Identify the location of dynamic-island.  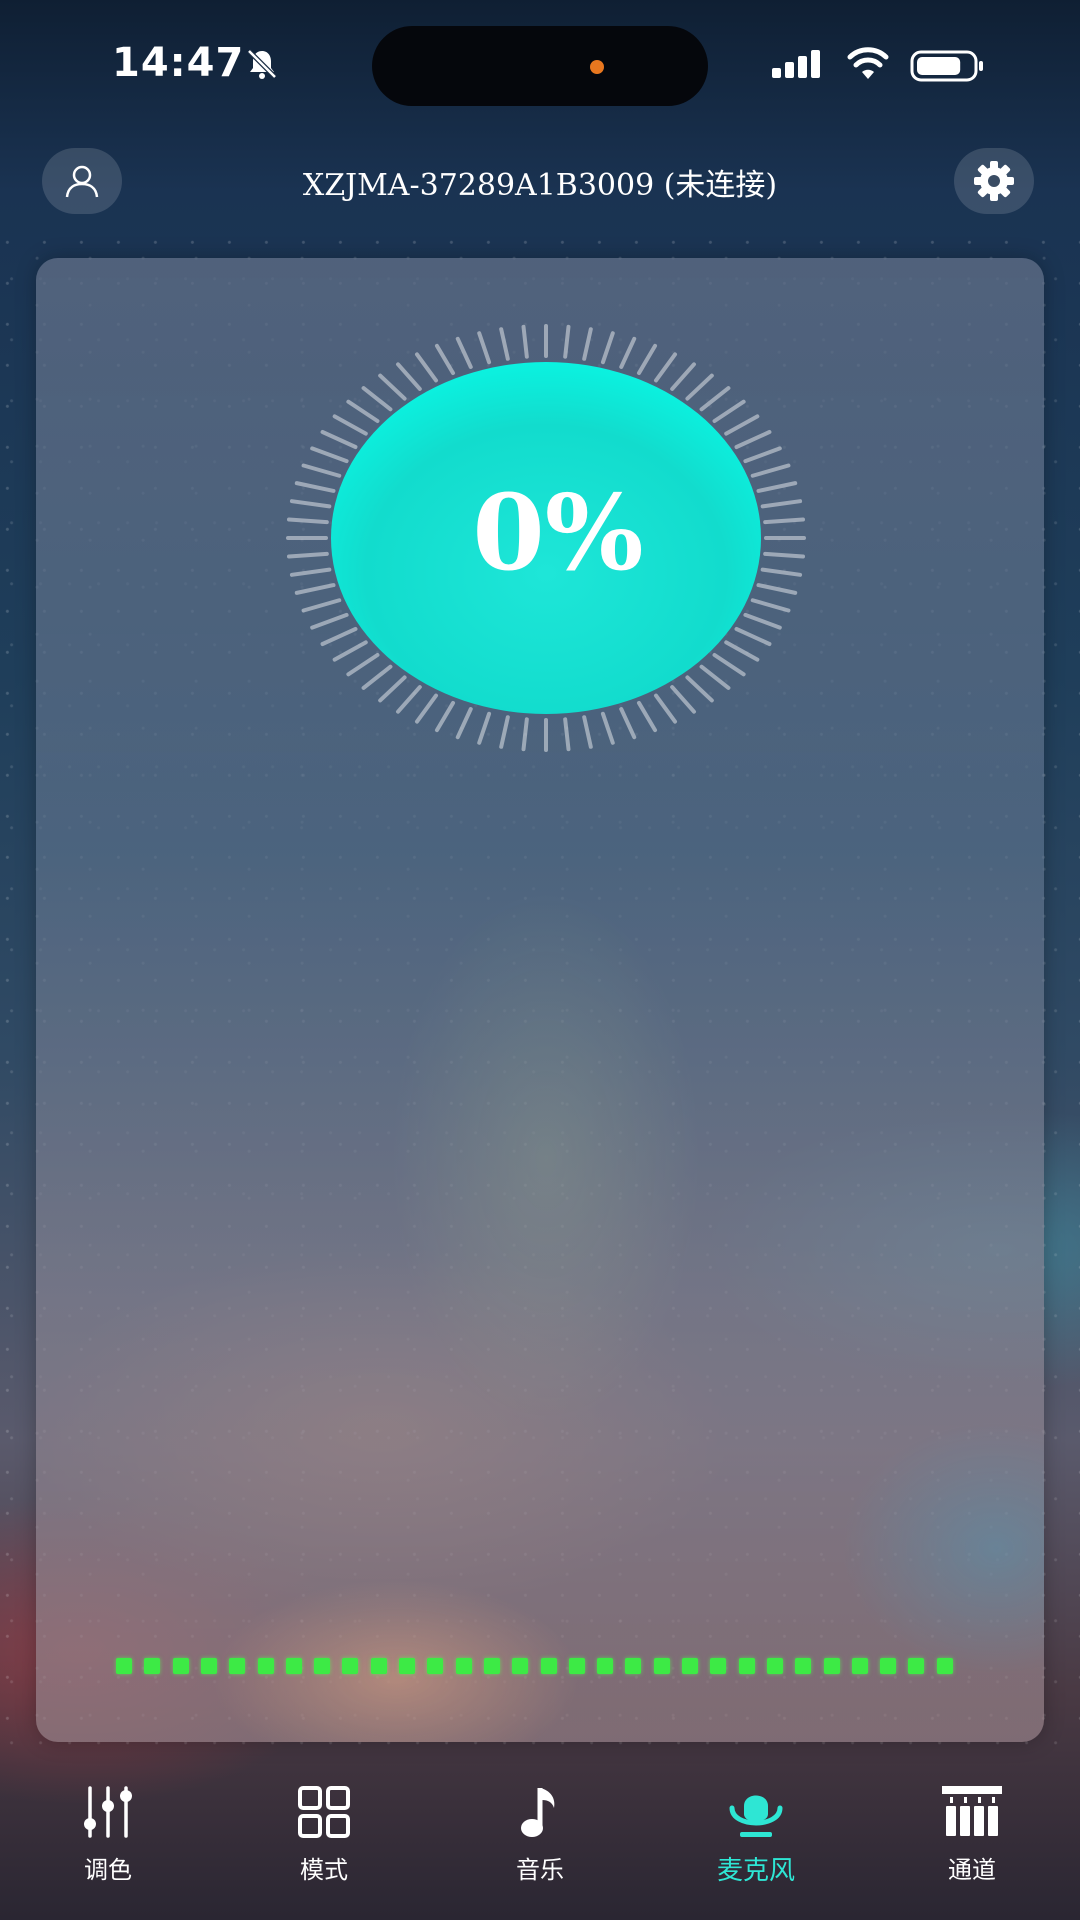
(540, 66).